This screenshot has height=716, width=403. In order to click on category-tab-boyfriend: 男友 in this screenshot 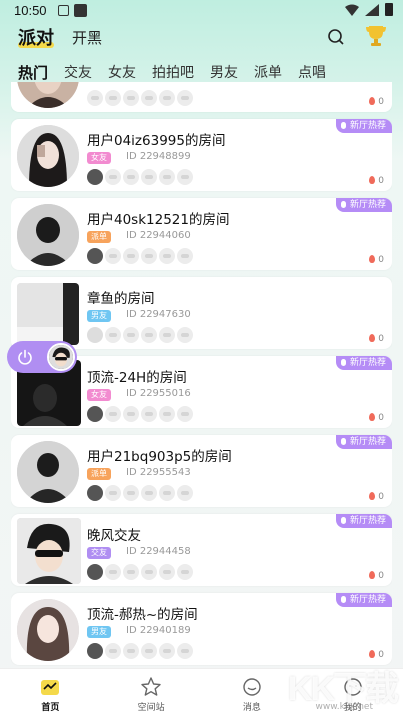, I will do `click(224, 72)`.